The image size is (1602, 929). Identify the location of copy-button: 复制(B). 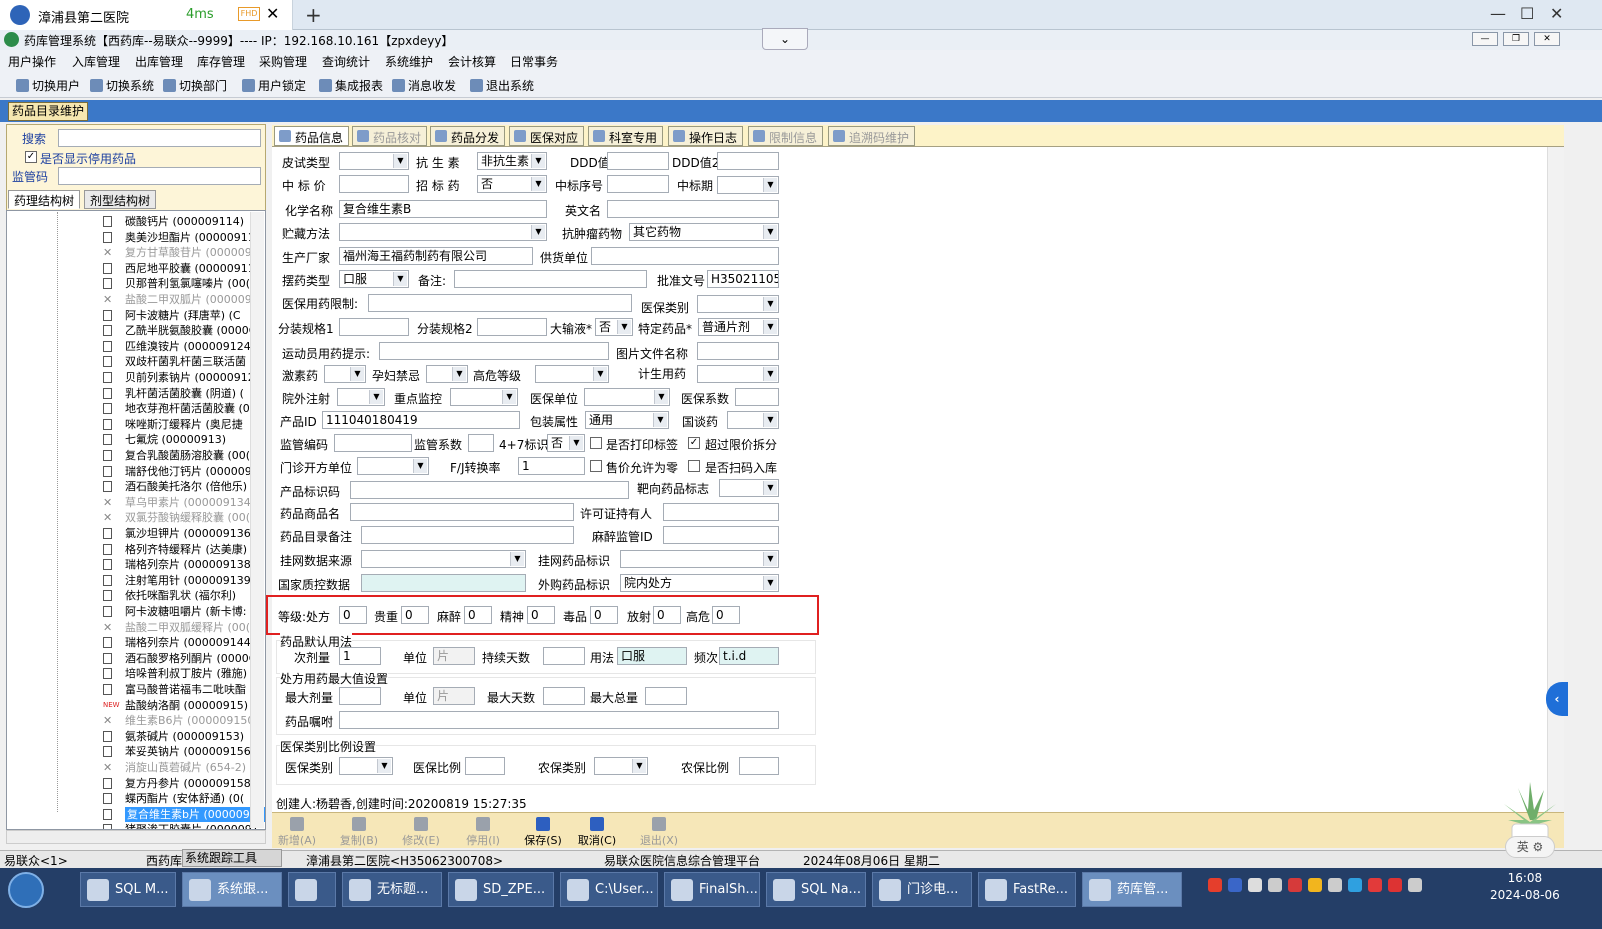
(359, 832).